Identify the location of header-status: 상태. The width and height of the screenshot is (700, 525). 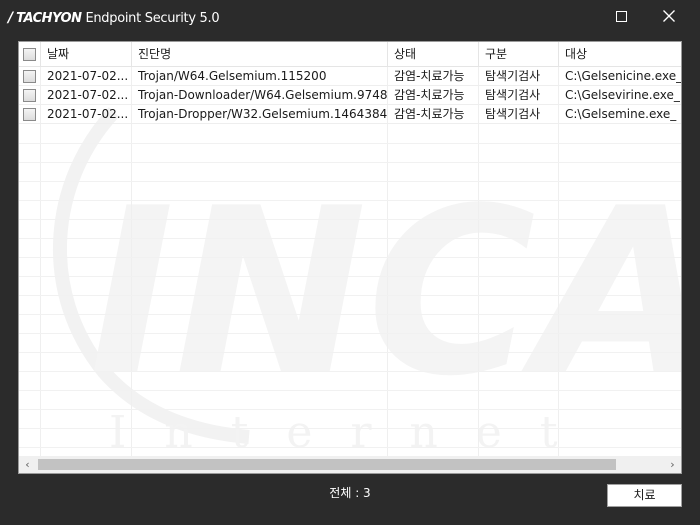
(433, 54).